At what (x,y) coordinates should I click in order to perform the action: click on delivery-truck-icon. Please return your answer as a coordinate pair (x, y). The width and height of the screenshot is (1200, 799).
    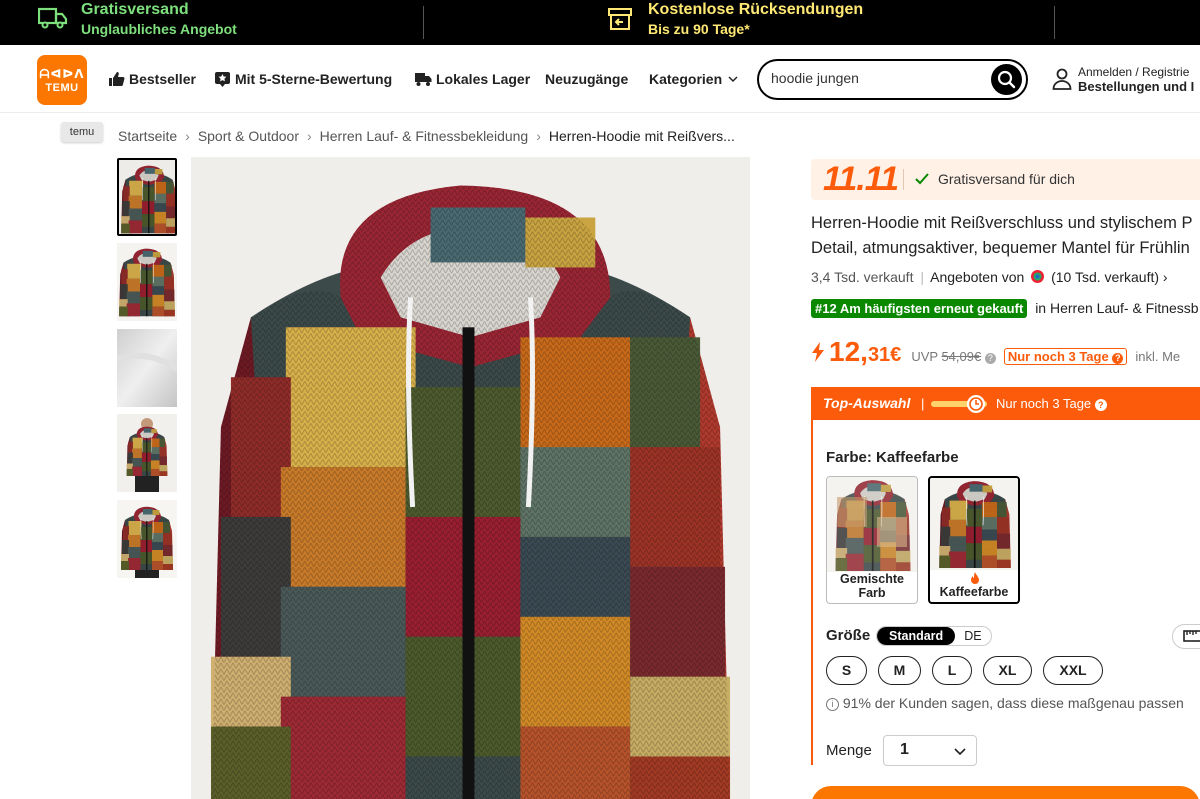
    Looking at the image, I should click on (423, 79).